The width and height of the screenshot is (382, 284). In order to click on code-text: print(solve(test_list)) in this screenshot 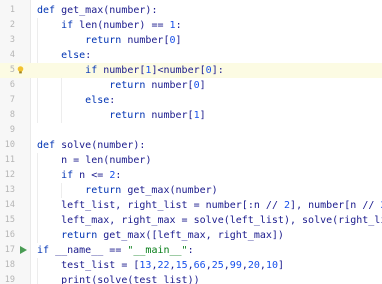, I will do `click(118, 278)`.